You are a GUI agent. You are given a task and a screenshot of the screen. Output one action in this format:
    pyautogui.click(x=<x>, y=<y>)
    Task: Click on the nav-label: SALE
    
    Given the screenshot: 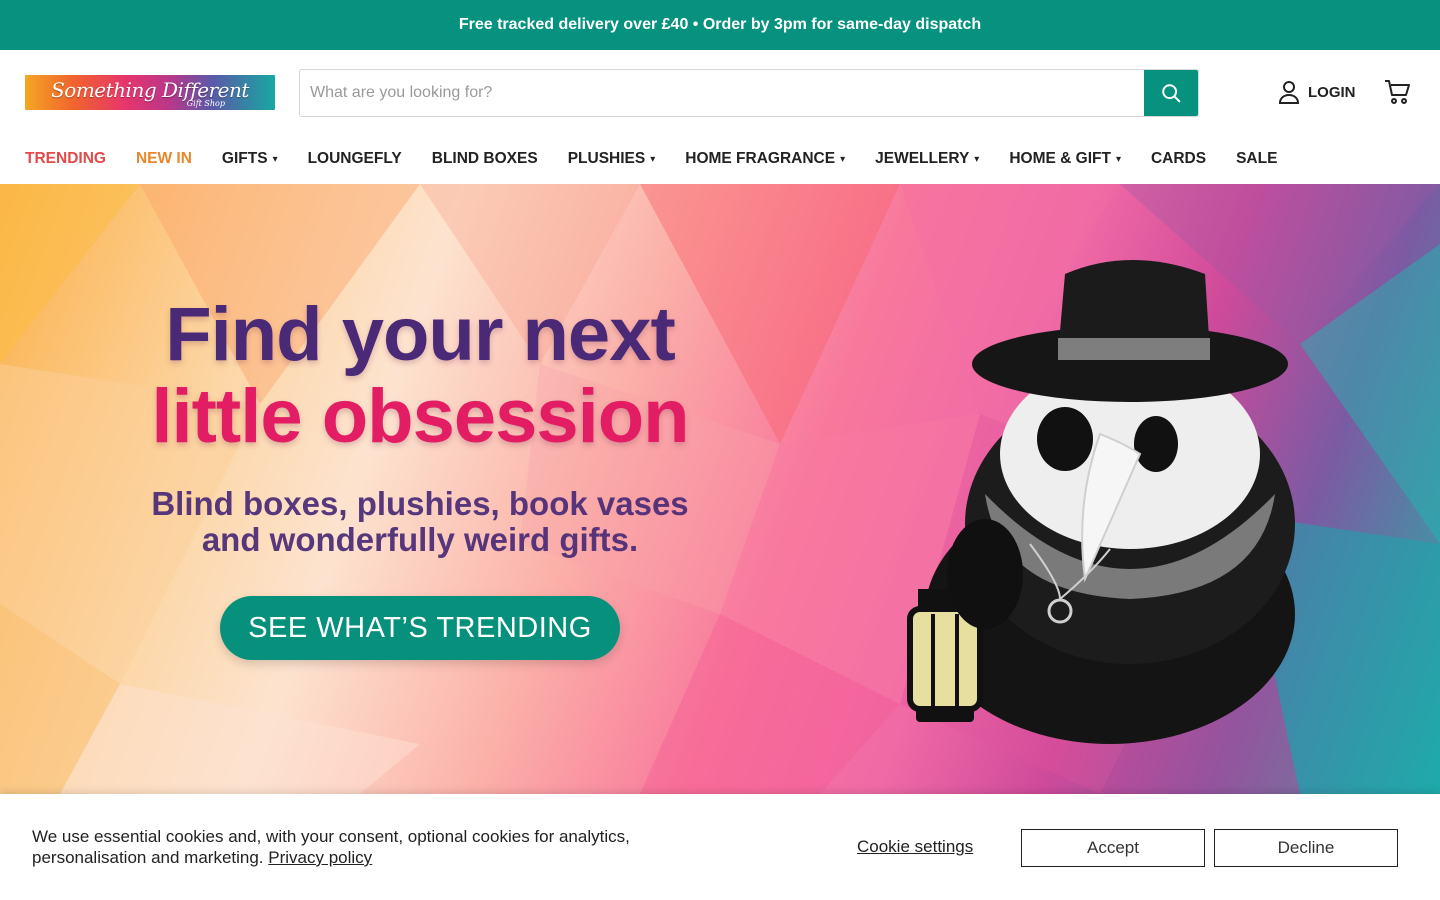 What is the action you would take?
    pyautogui.click(x=1257, y=158)
    